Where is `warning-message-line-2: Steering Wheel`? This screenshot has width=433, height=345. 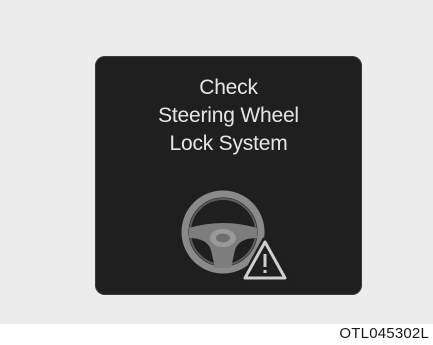
warning-message-line-2: Steering Wheel is located at coordinates (228, 115).